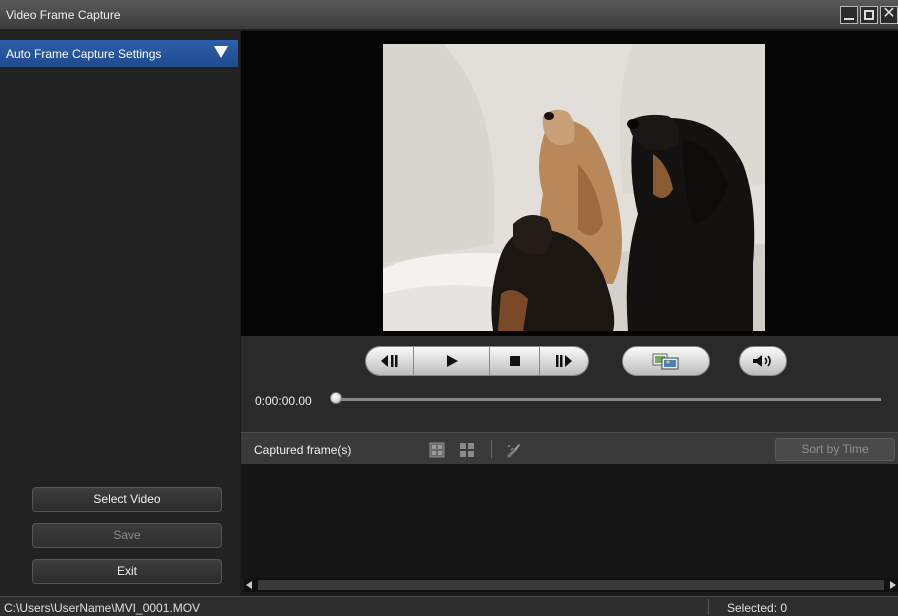  I want to click on play-button, so click(452, 361).